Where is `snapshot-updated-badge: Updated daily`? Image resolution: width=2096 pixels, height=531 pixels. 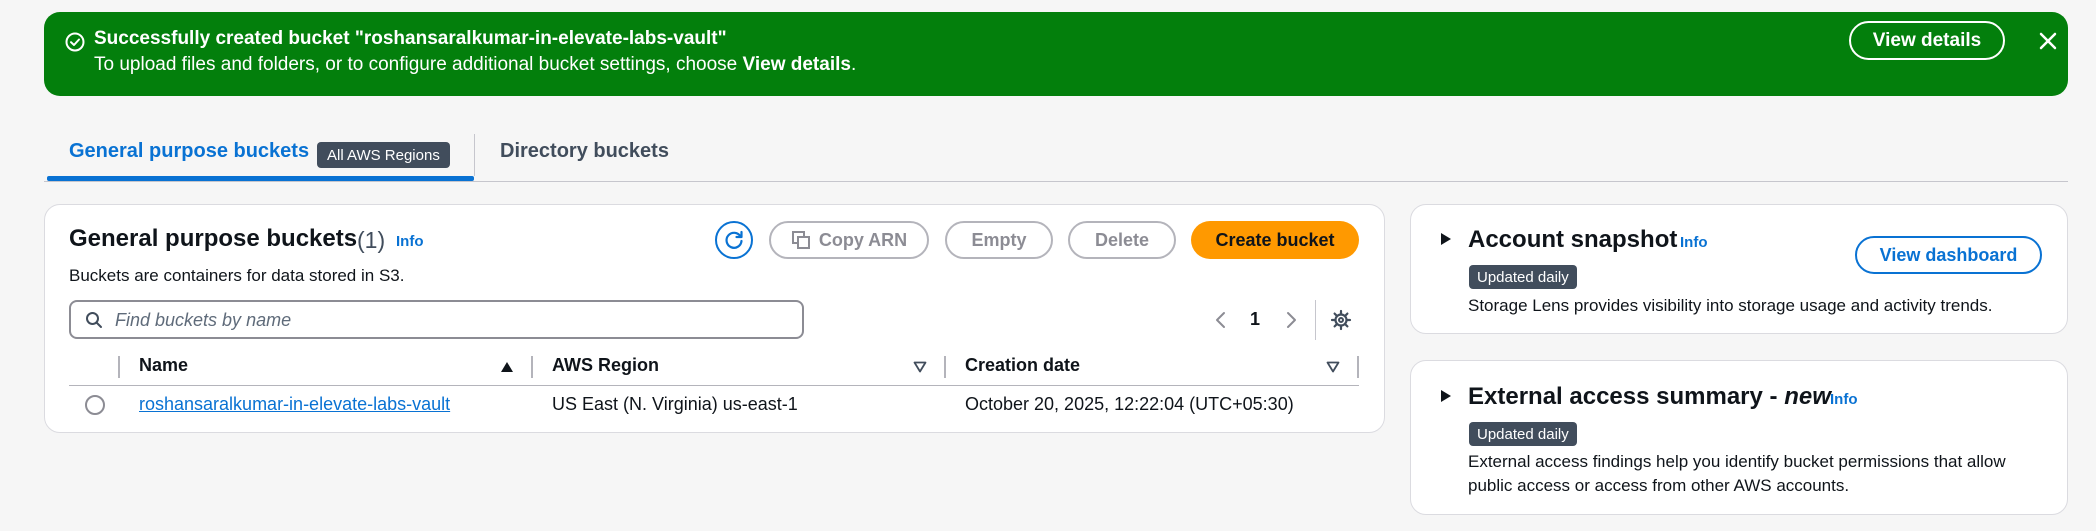 snapshot-updated-badge: Updated daily is located at coordinates (1523, 277).